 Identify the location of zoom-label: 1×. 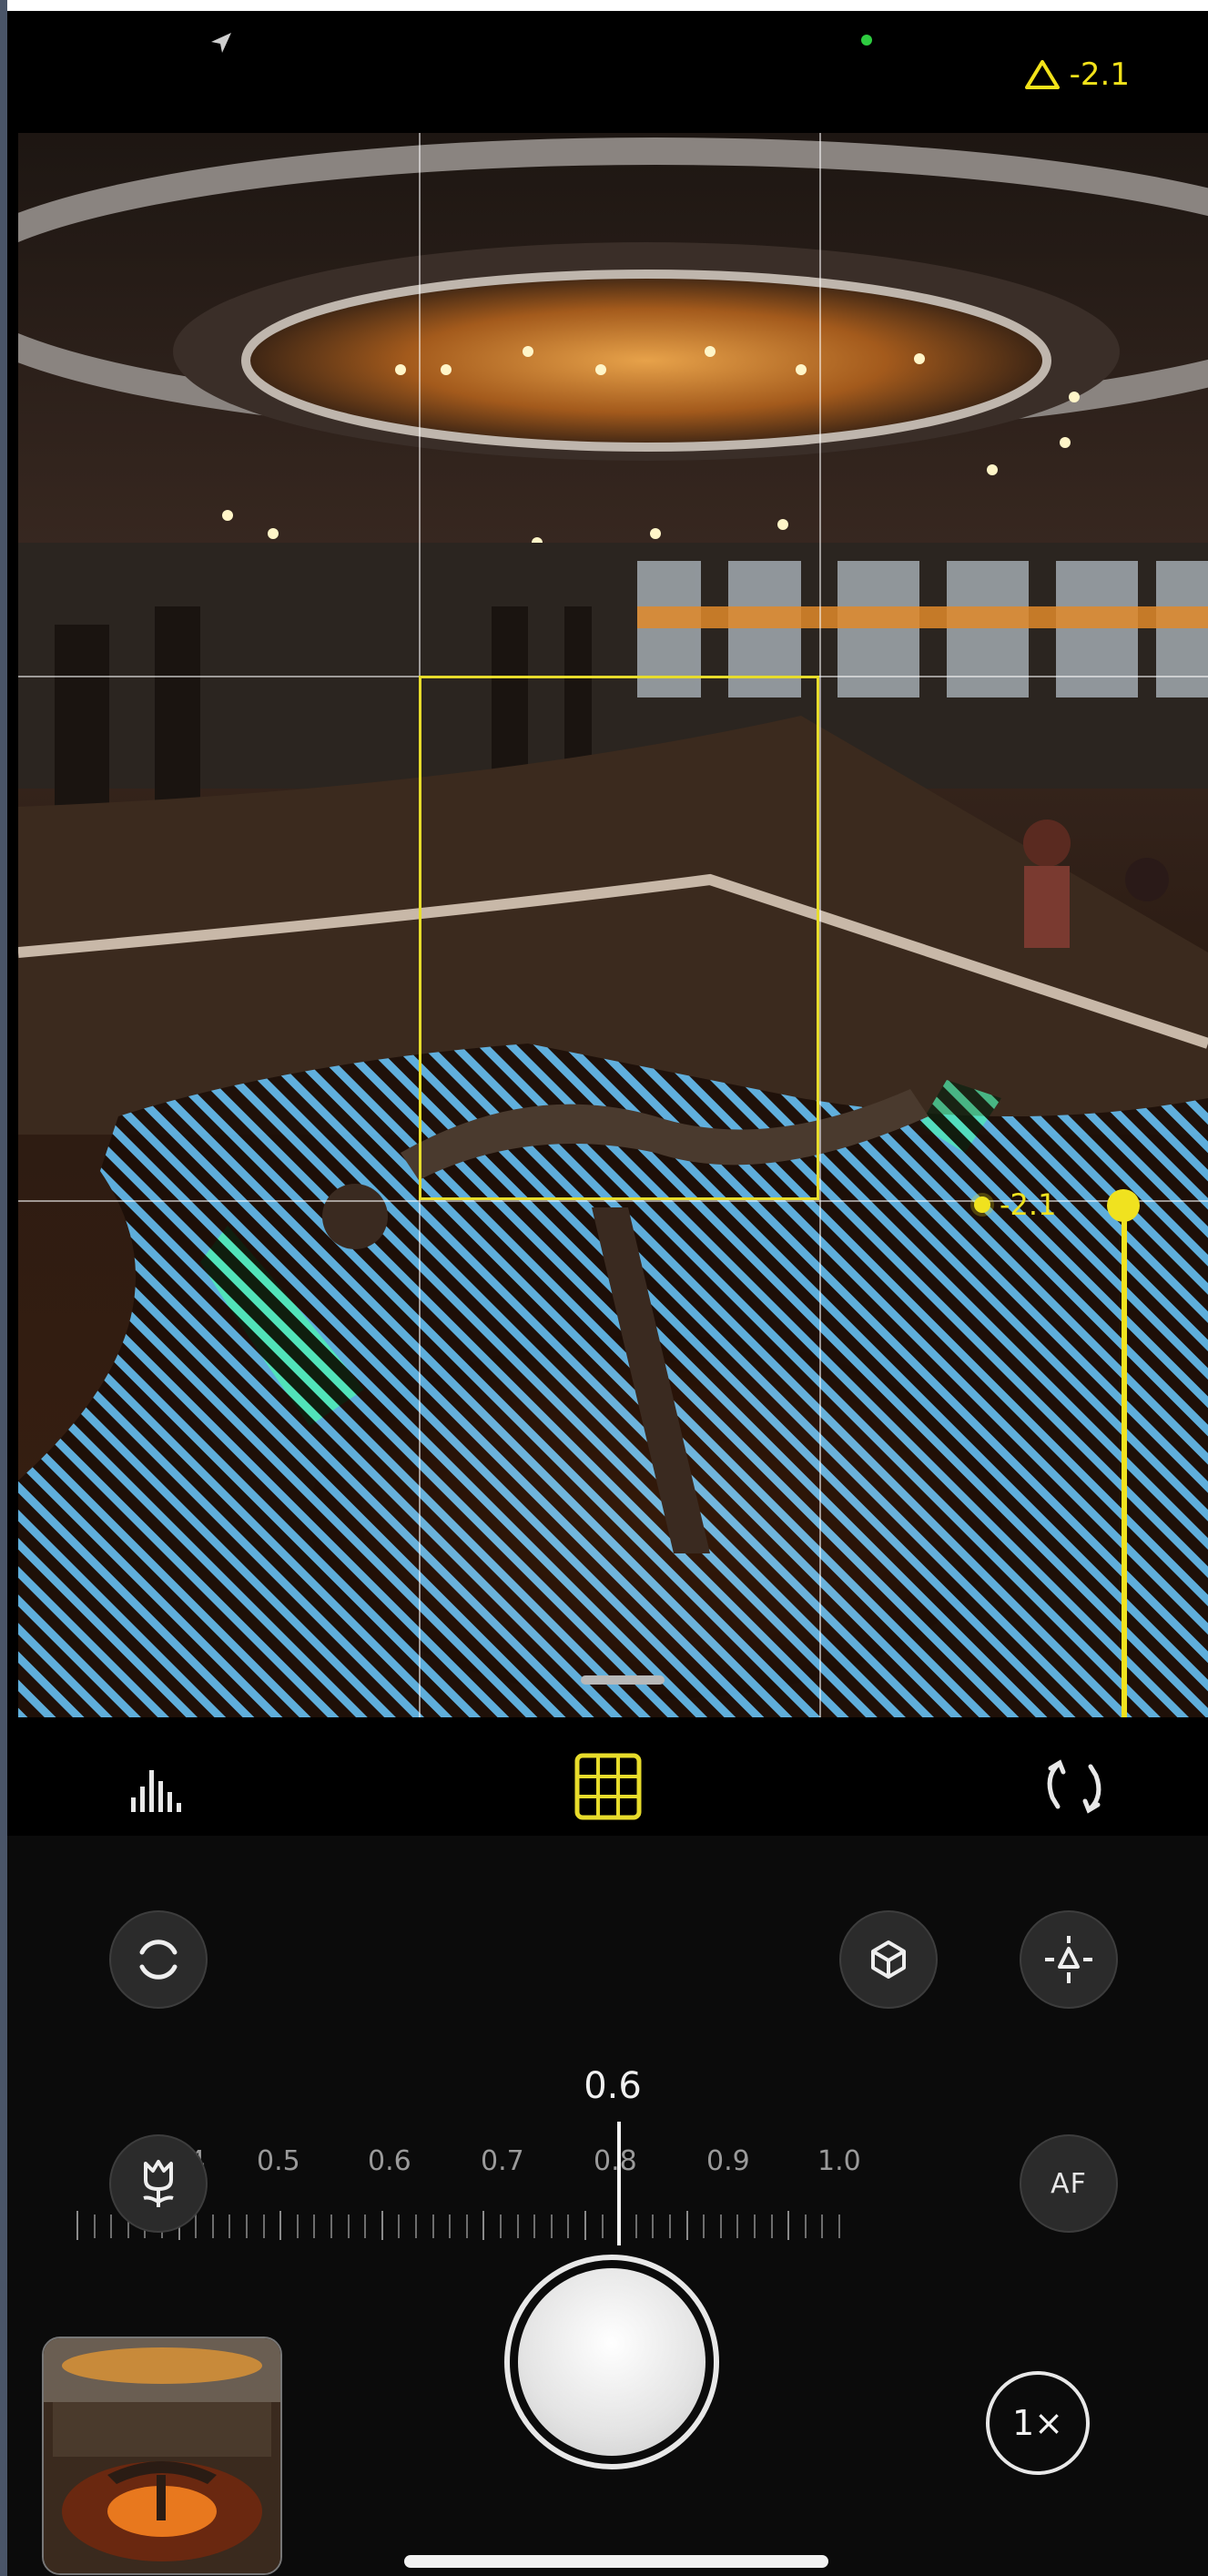
(1037, 2423).